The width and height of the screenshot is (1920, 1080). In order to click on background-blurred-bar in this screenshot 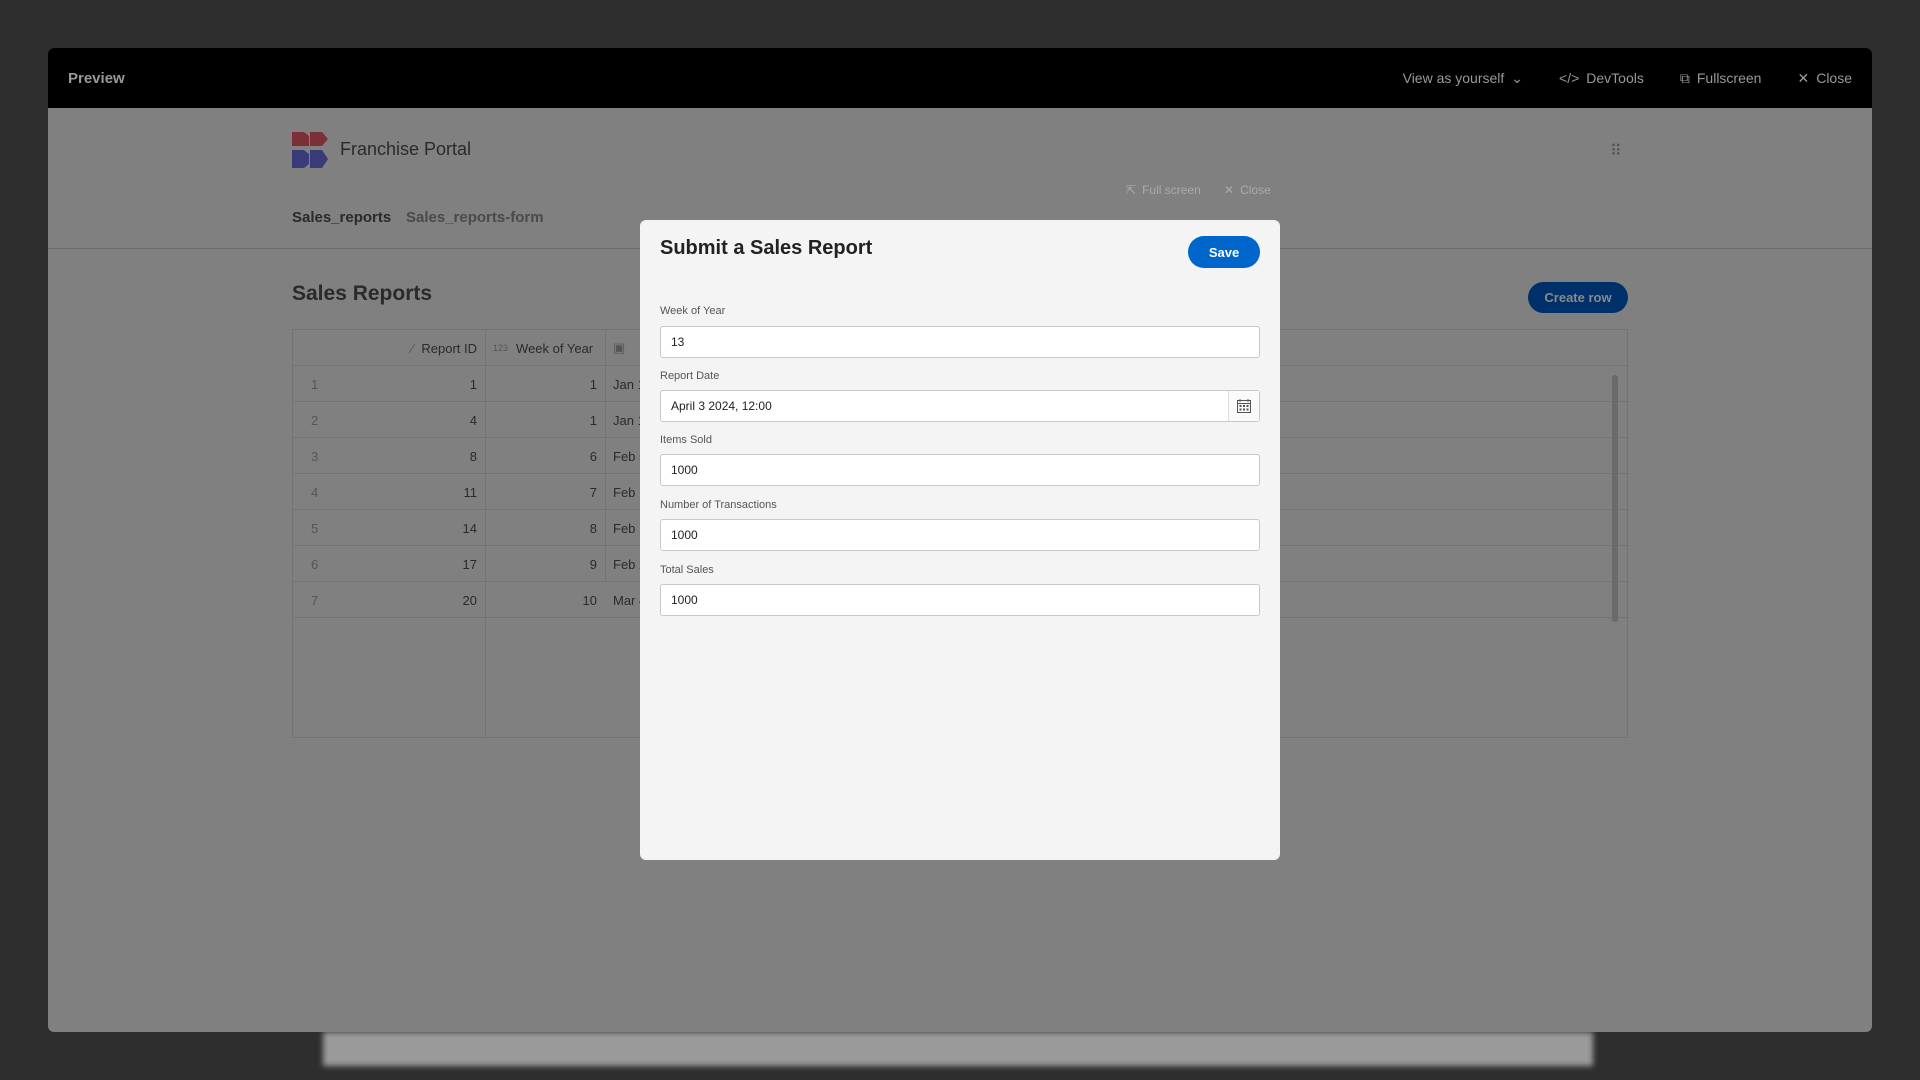, I will do `click(958, 1049)`.